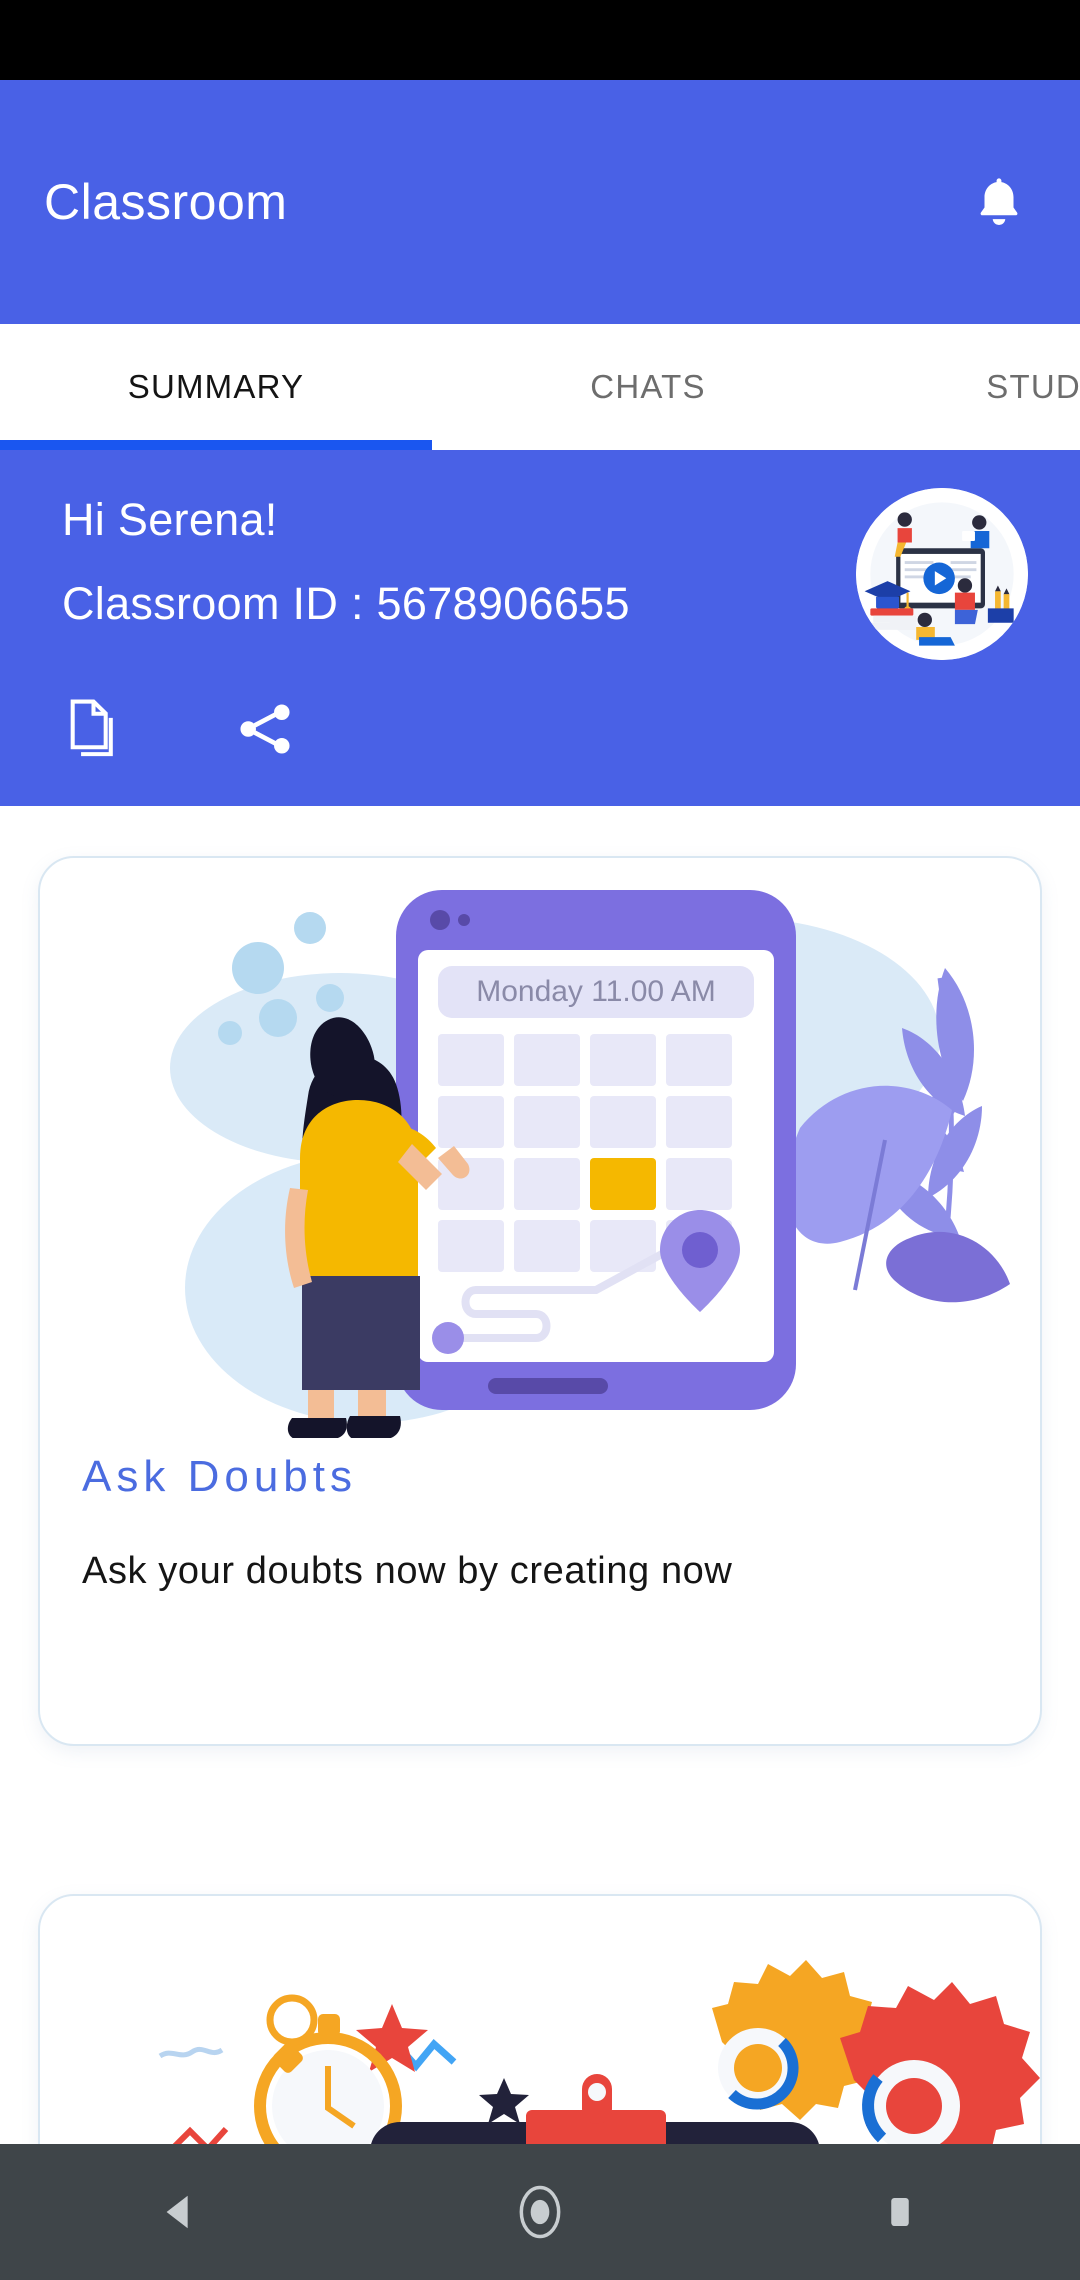 The image size is (1080, 2280). I want to click on tab-chats: CHATS, so click(648, 387).